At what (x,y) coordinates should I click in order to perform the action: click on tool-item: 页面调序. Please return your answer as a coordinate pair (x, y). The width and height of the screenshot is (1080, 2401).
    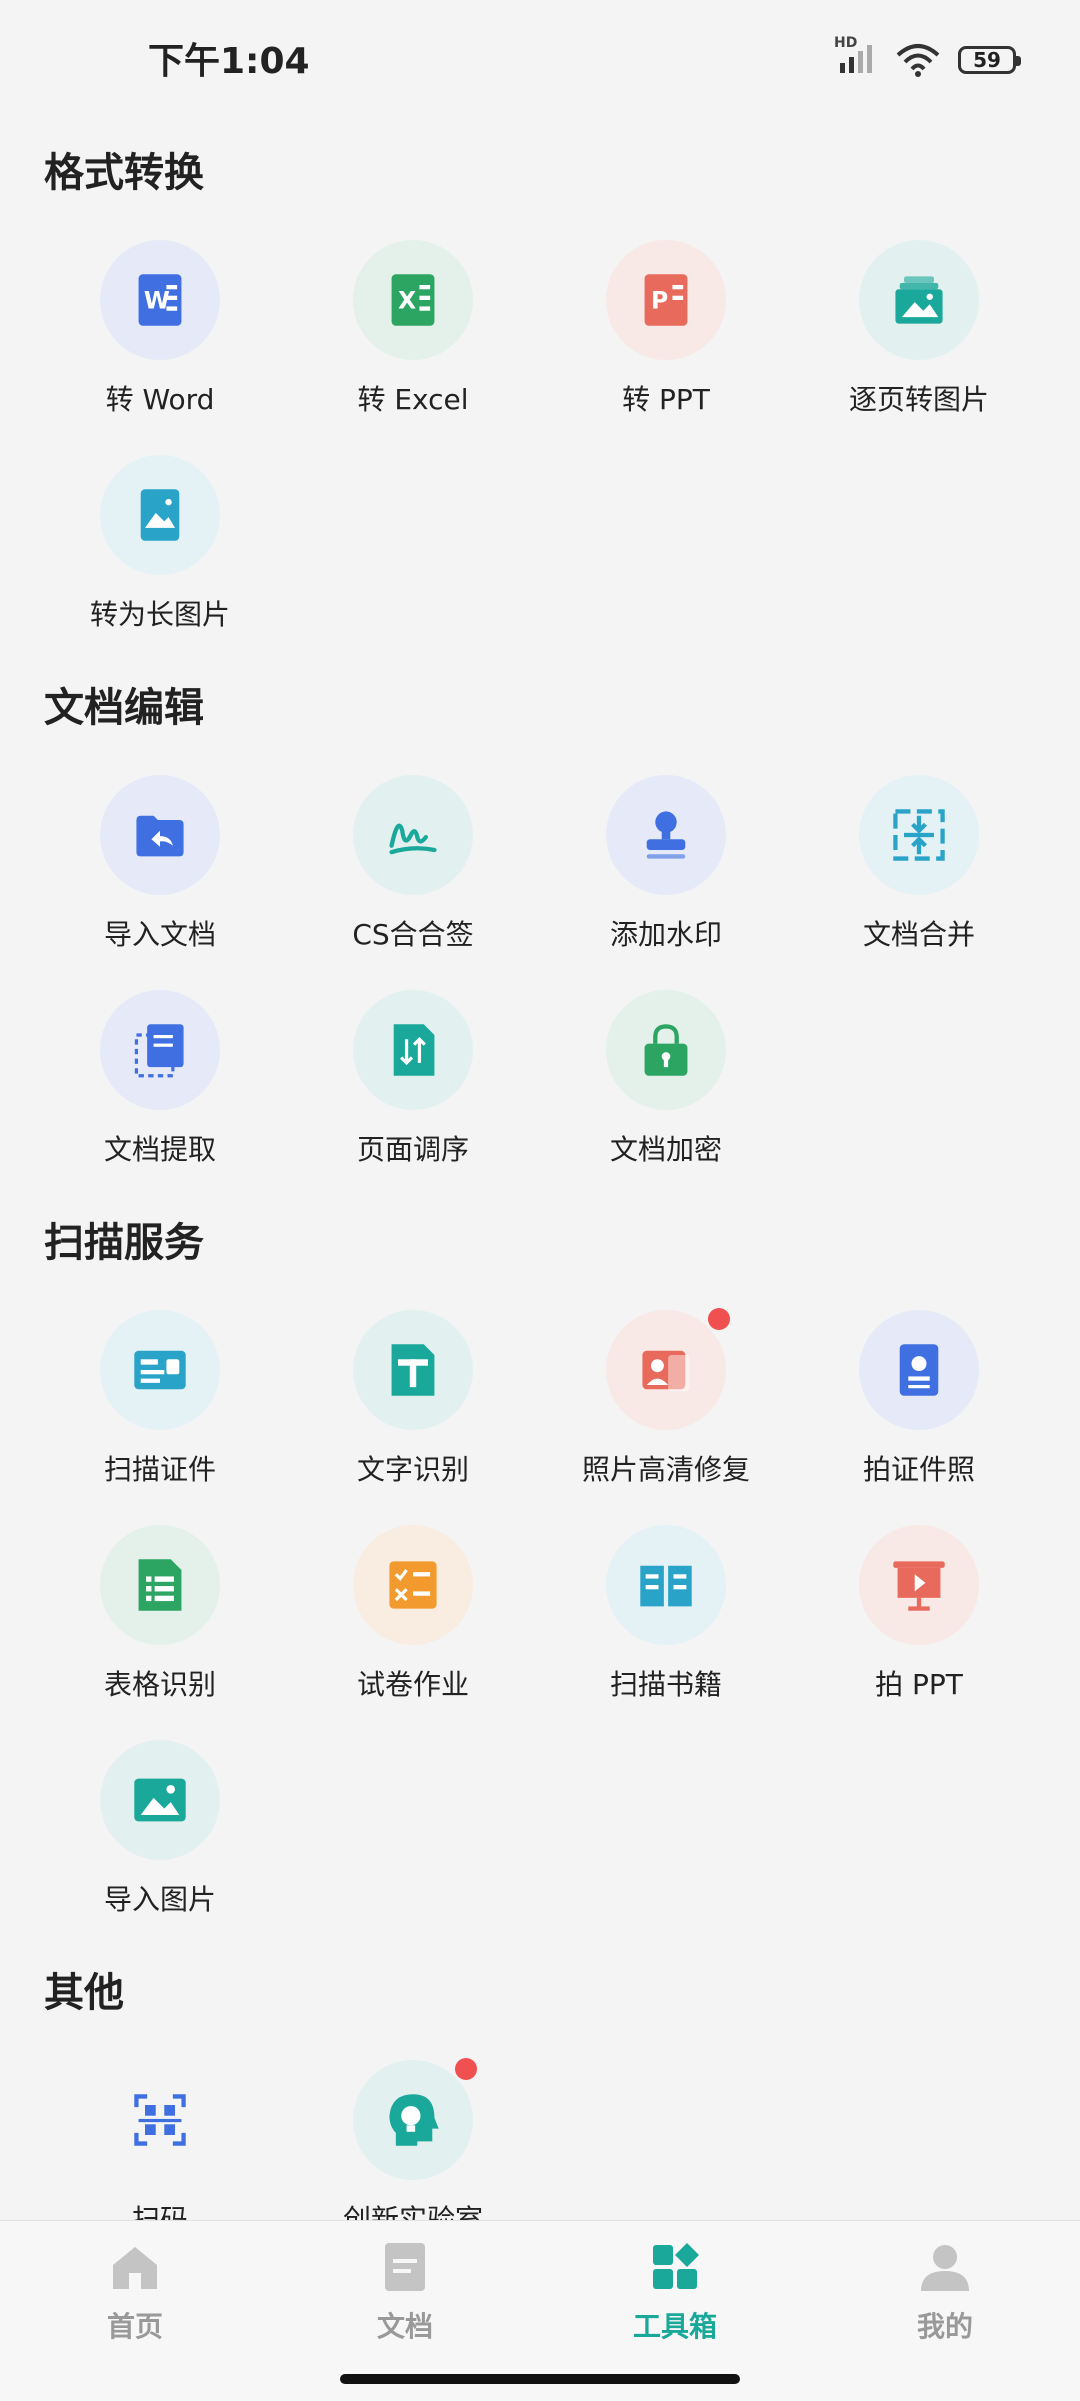
    Looking at the image, I should click on (413, 1079).